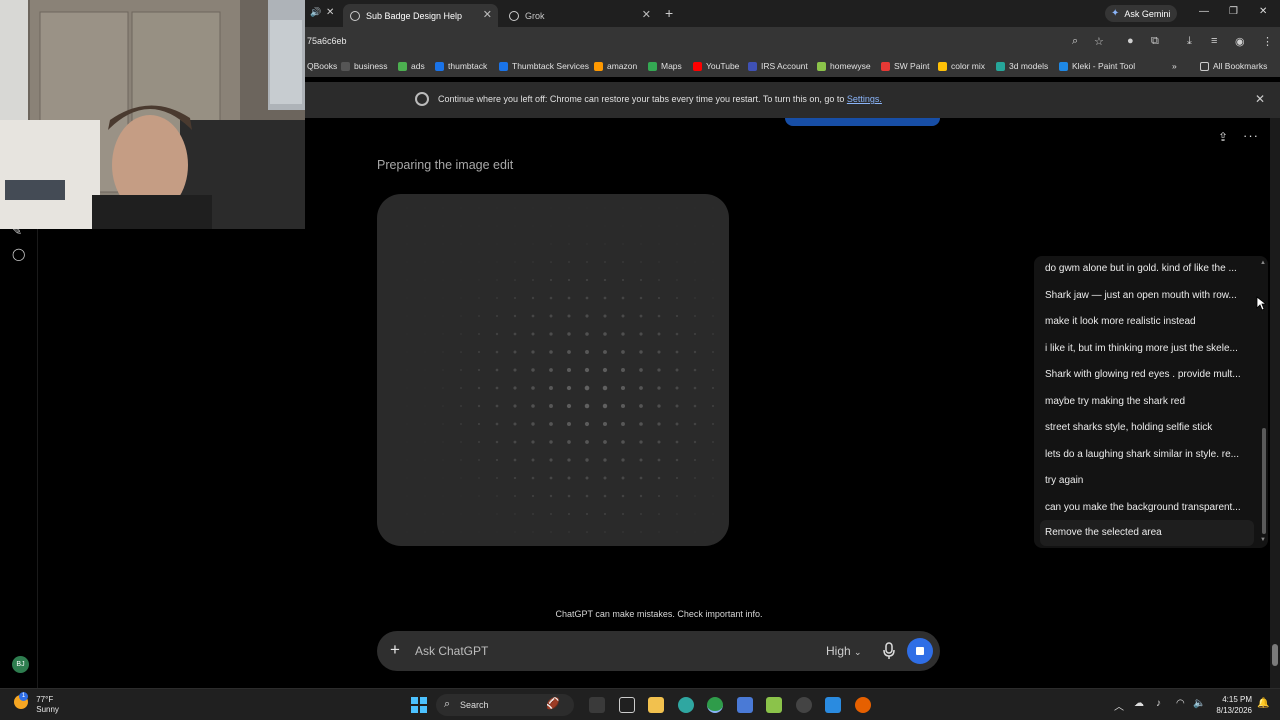  What do you see at coordinates (1275, 655) in the screenshot?
I see `page-scrollbar-thumb` at bounding box center [1275, 655].